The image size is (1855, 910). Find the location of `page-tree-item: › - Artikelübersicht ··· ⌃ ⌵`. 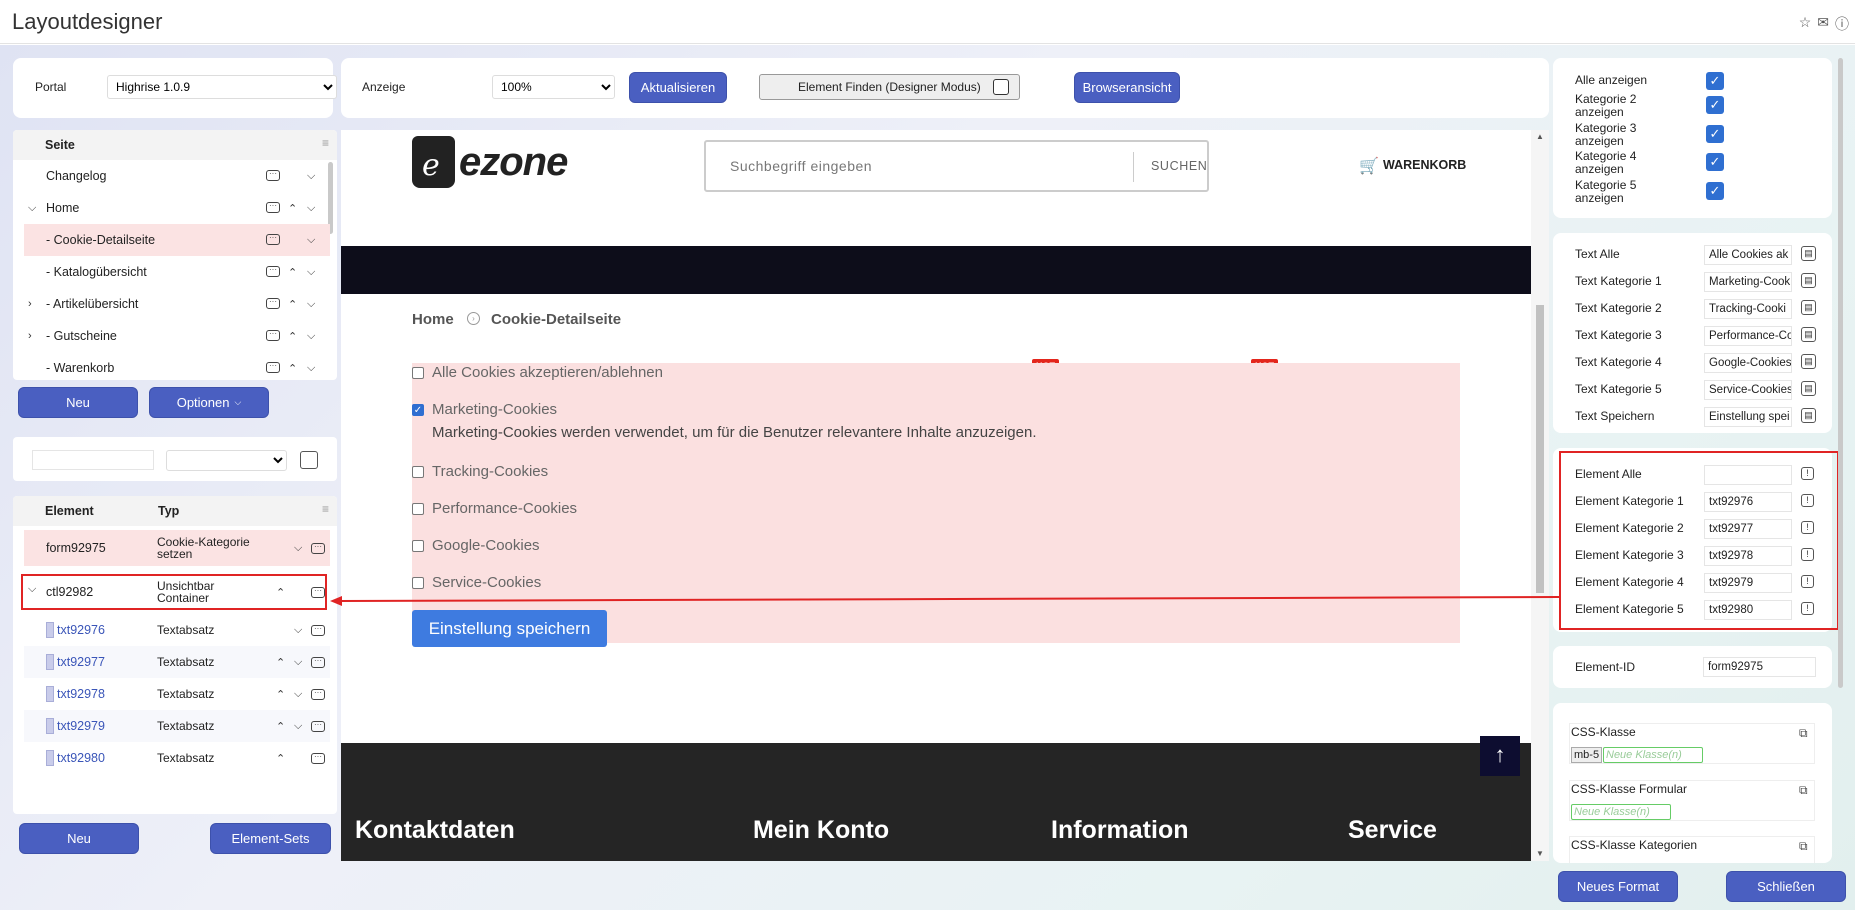

page-tree-item: › - Artikelübersicht ··· ⌃ ⌵ is located at coordinates (177, 304).